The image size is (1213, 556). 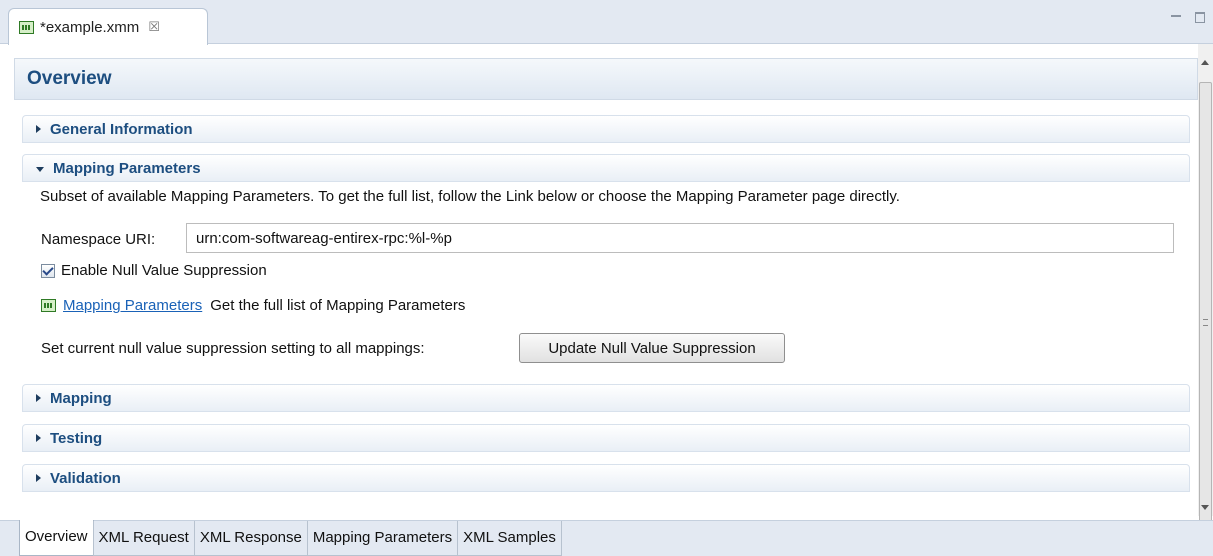 What do you see at coordinates (680, 238) in the screenshot?
I see `namespace-uri-input` at bounding box center [680, 238].